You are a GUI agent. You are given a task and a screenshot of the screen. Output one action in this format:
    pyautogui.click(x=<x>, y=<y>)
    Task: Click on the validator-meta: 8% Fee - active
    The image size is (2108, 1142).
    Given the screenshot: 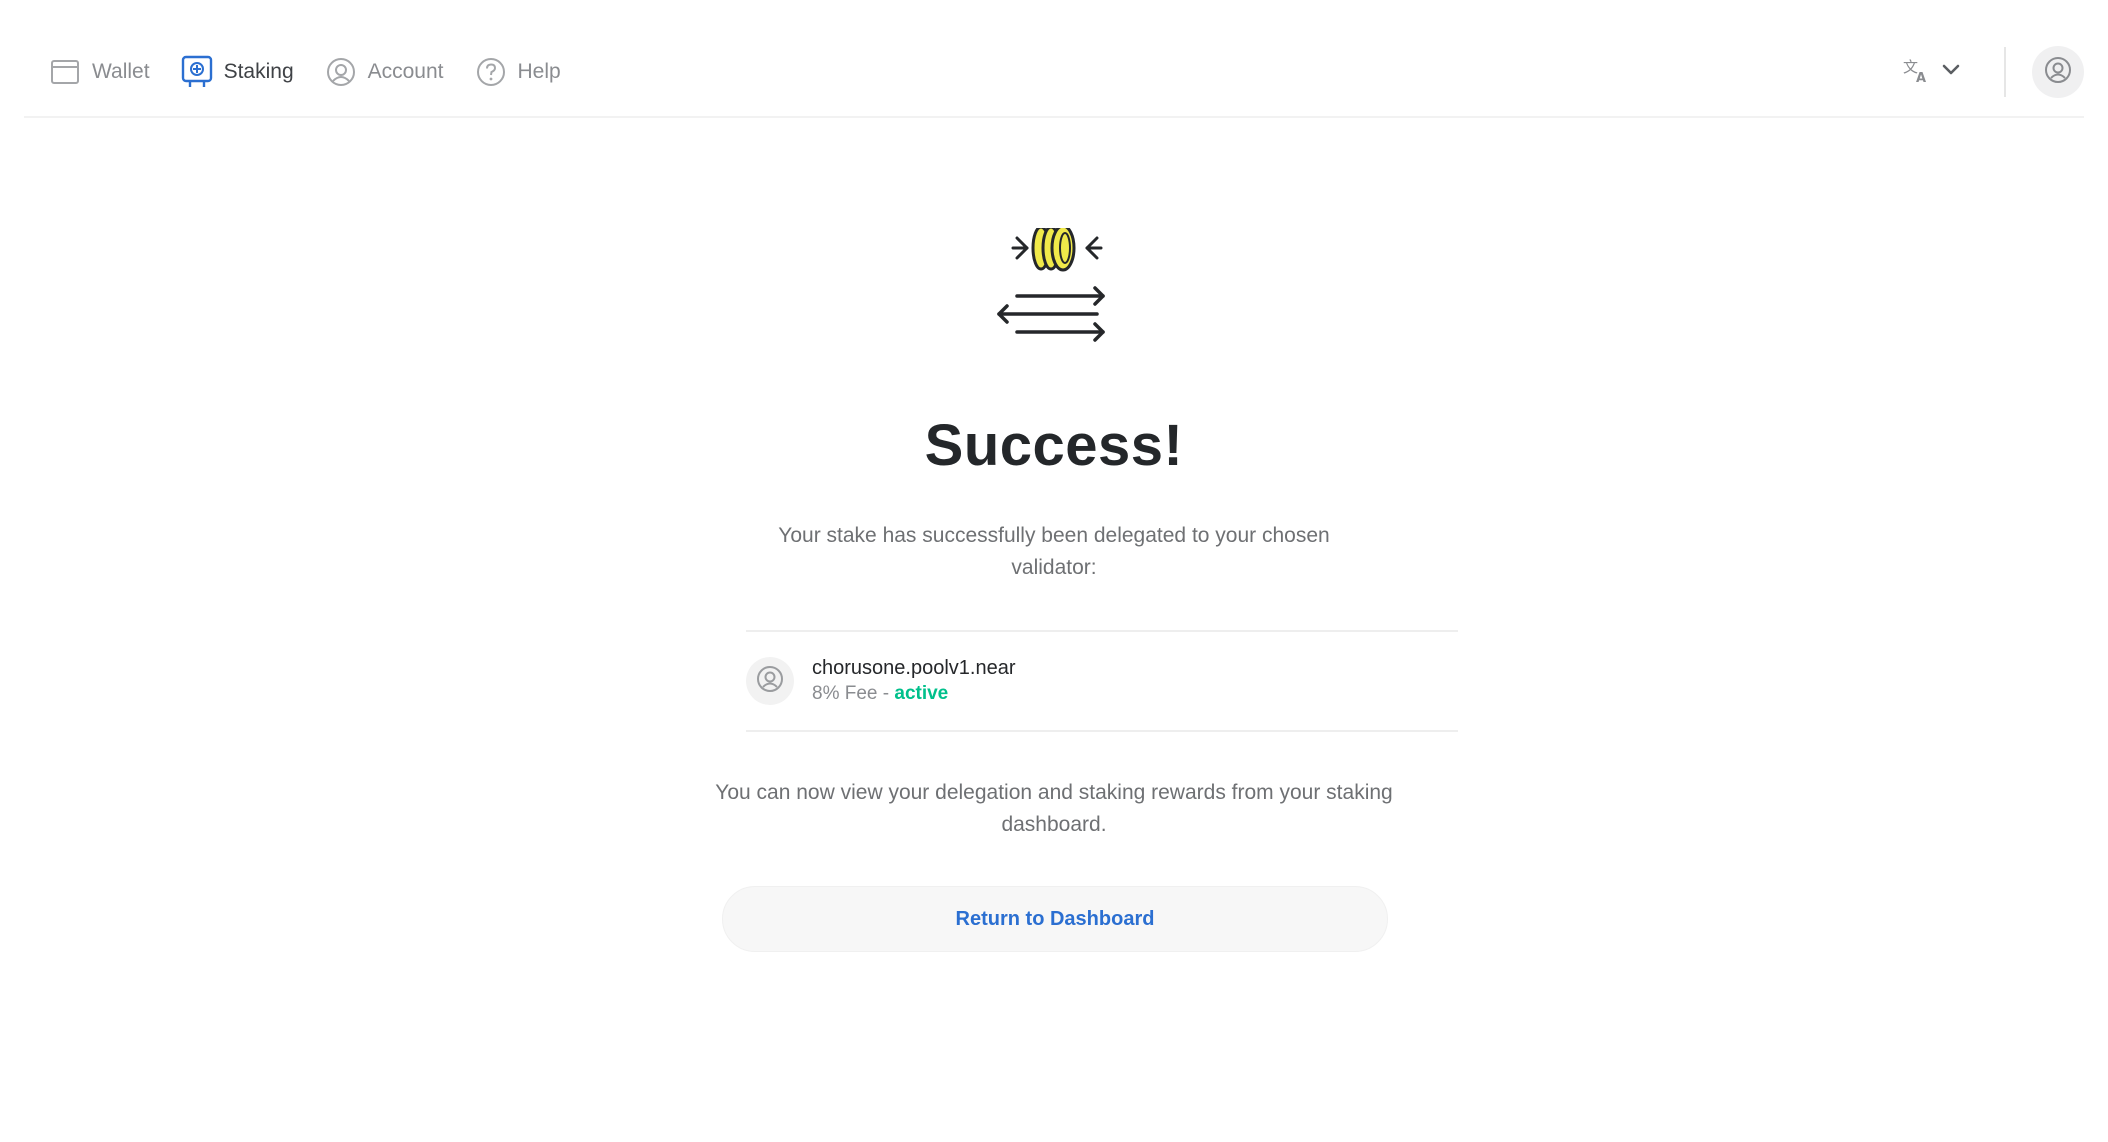 What is the action you would take?
    pyautogui.click(x=913, y=694)
    